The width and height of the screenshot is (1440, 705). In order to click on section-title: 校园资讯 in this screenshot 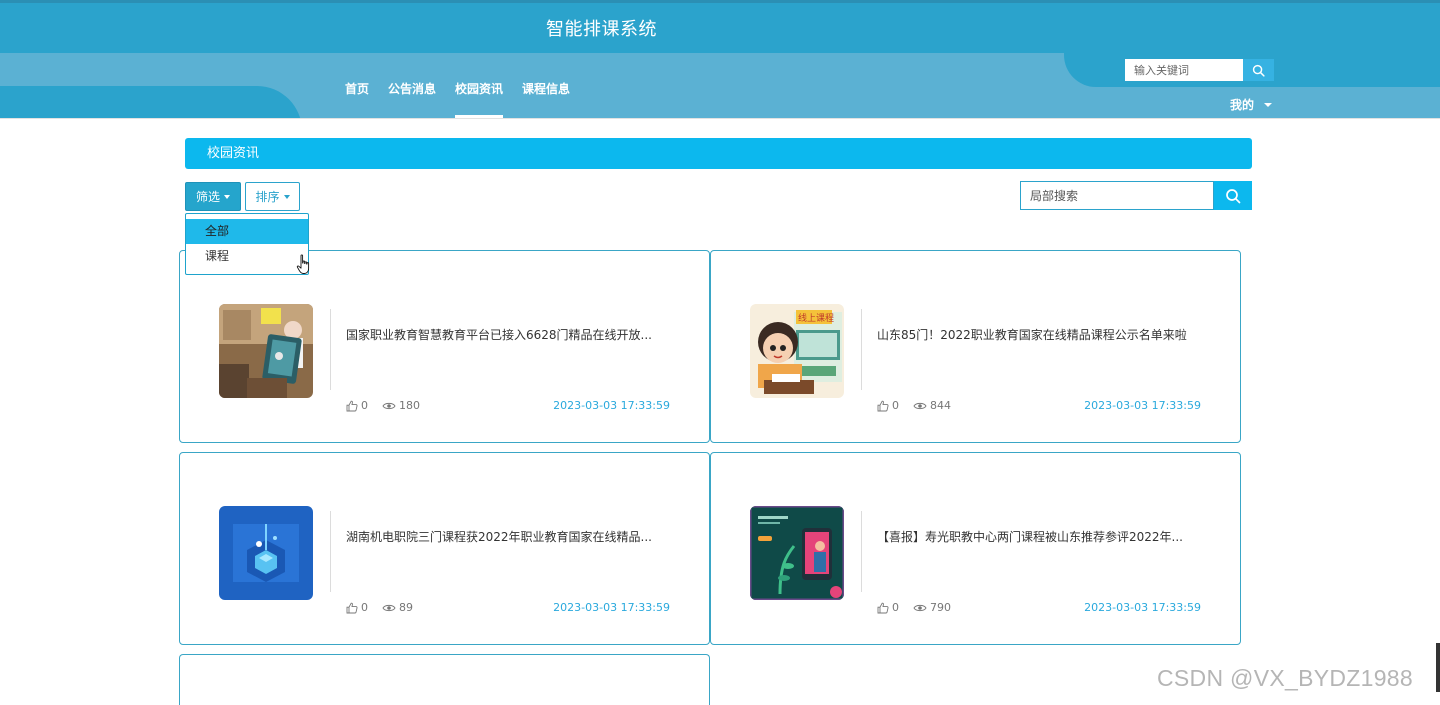, I will do `click(718, 153)`.